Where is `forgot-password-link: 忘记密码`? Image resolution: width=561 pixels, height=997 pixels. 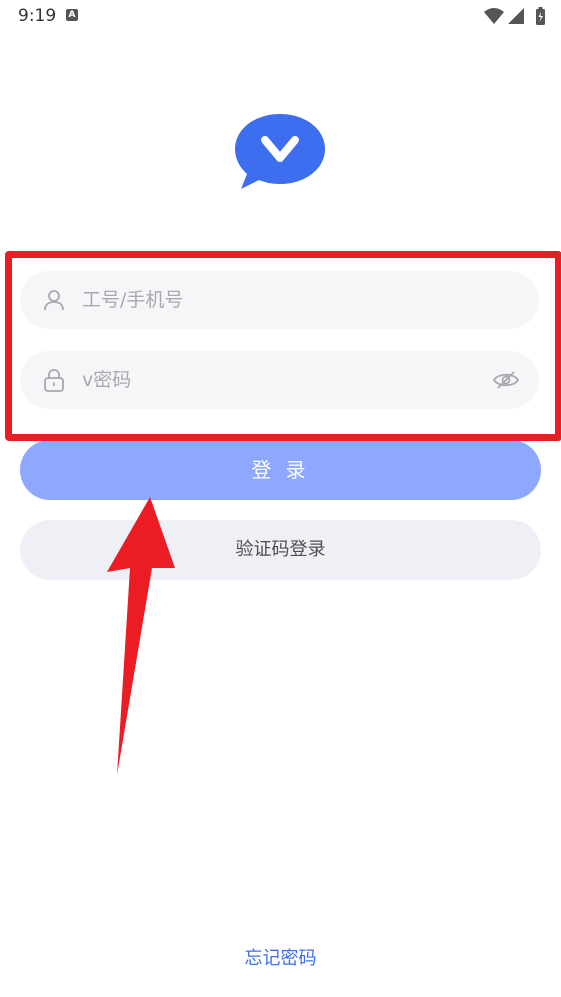
forgot-password-link: 忘记密码 is located at coordinates (280, 957).